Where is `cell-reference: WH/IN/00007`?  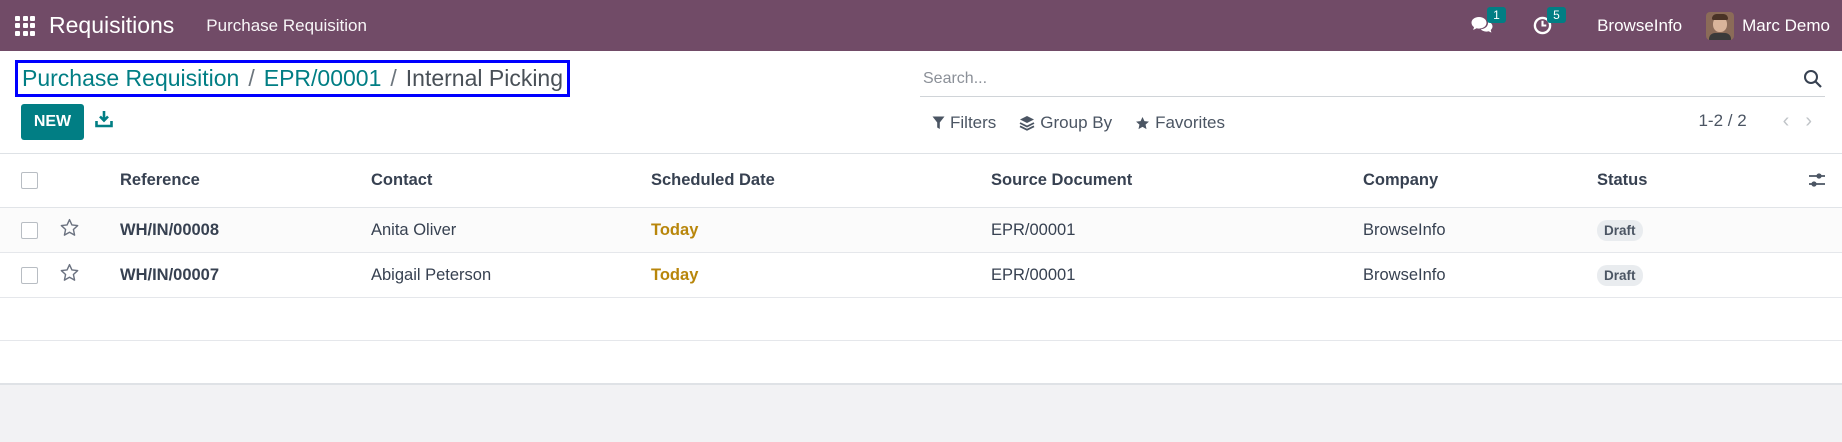 cell-reference: WH/IN/00007 is located at coordinates (170, 274).